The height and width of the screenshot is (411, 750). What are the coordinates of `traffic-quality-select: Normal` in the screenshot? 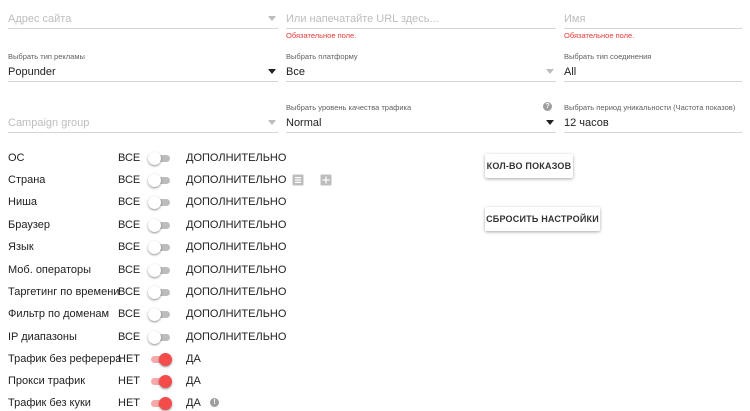 It's located at (421, 121).